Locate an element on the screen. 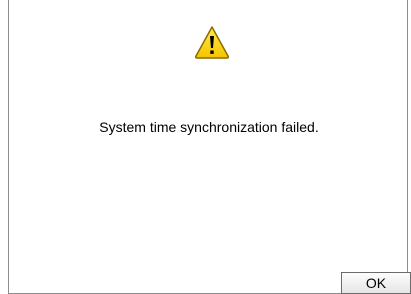 Image resolution: width=411 pixels, height=294 pixels. dialog-message: System time synchronization failed. is located at coordinates (209, 127).